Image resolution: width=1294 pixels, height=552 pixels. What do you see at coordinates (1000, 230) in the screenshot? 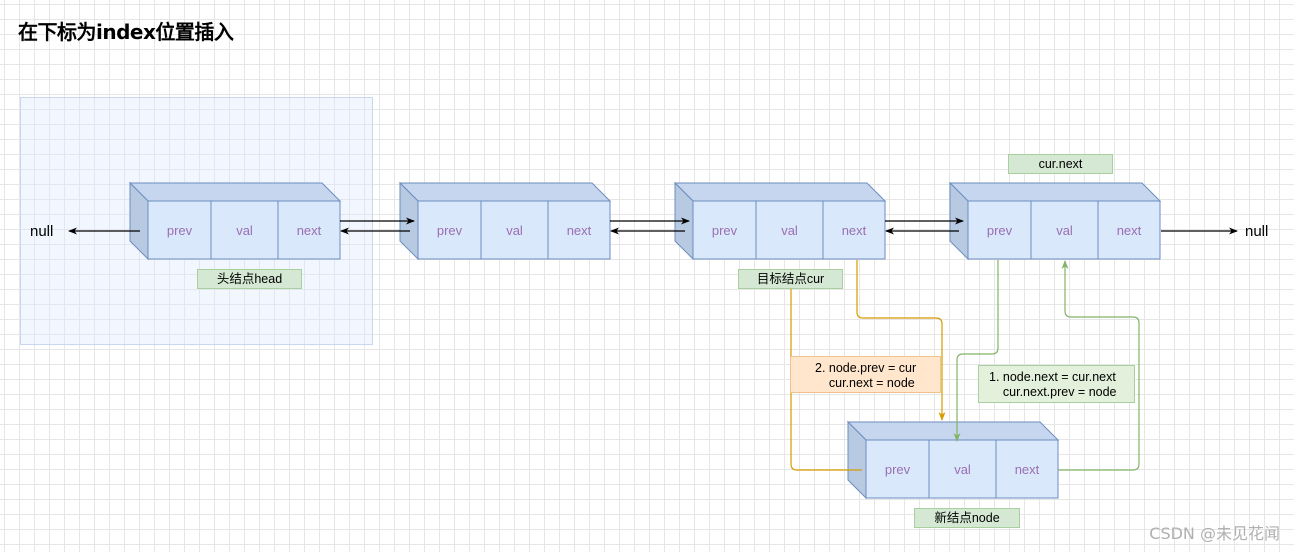
I see `cur-next-node-prev-label: prev` at bounding box center [1000, 230].